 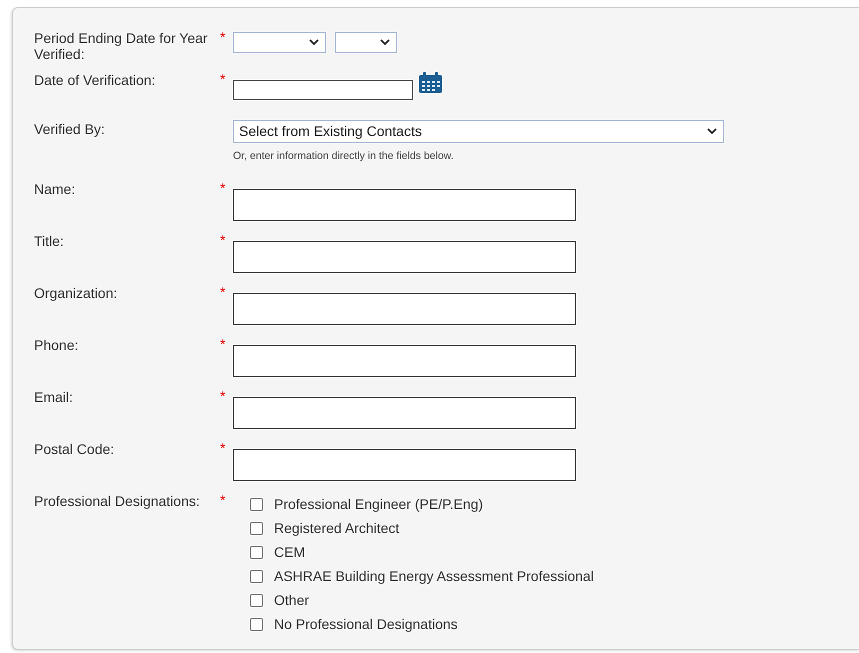 I want to click on field-label: Email:, so click(x=54, y=398).